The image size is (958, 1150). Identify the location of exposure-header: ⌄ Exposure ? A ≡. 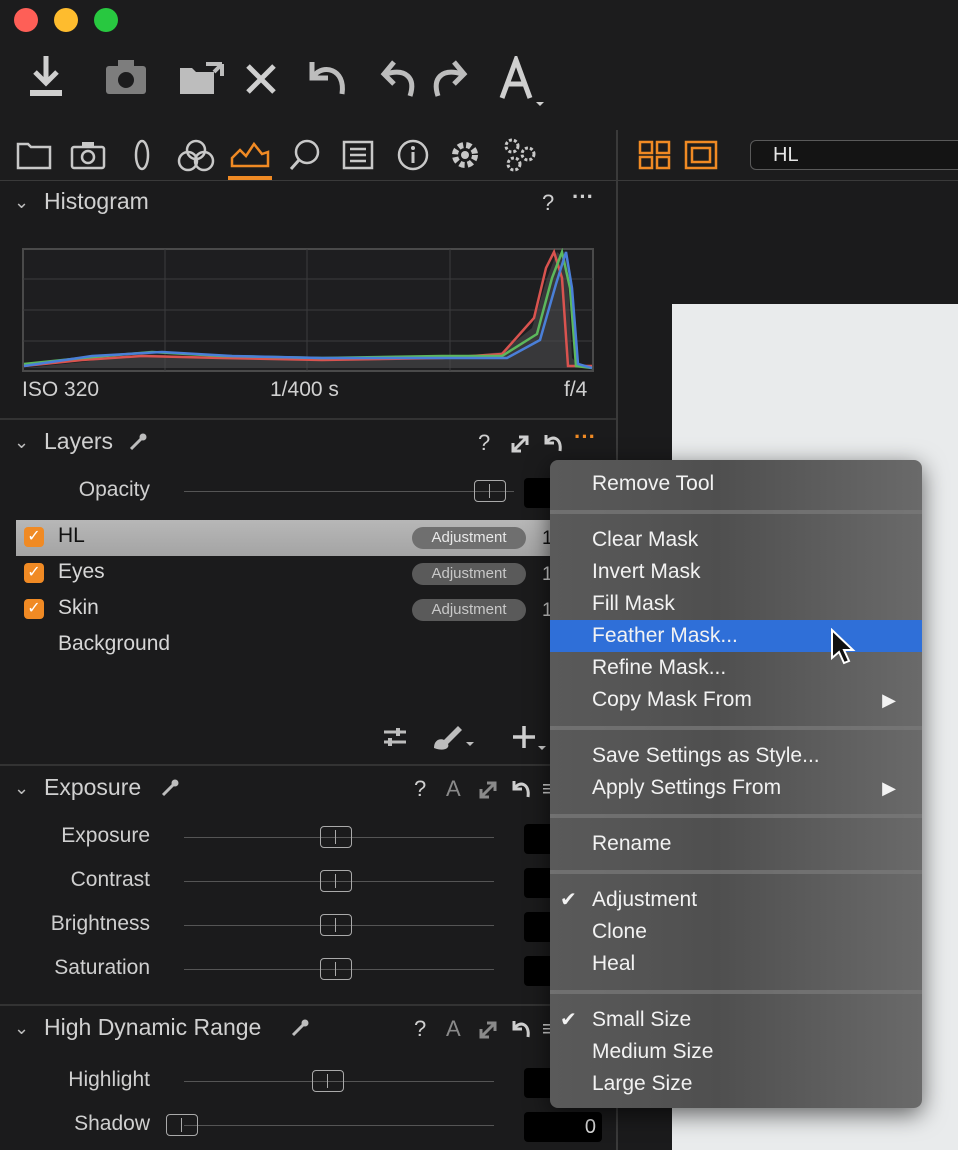
(308, 788).